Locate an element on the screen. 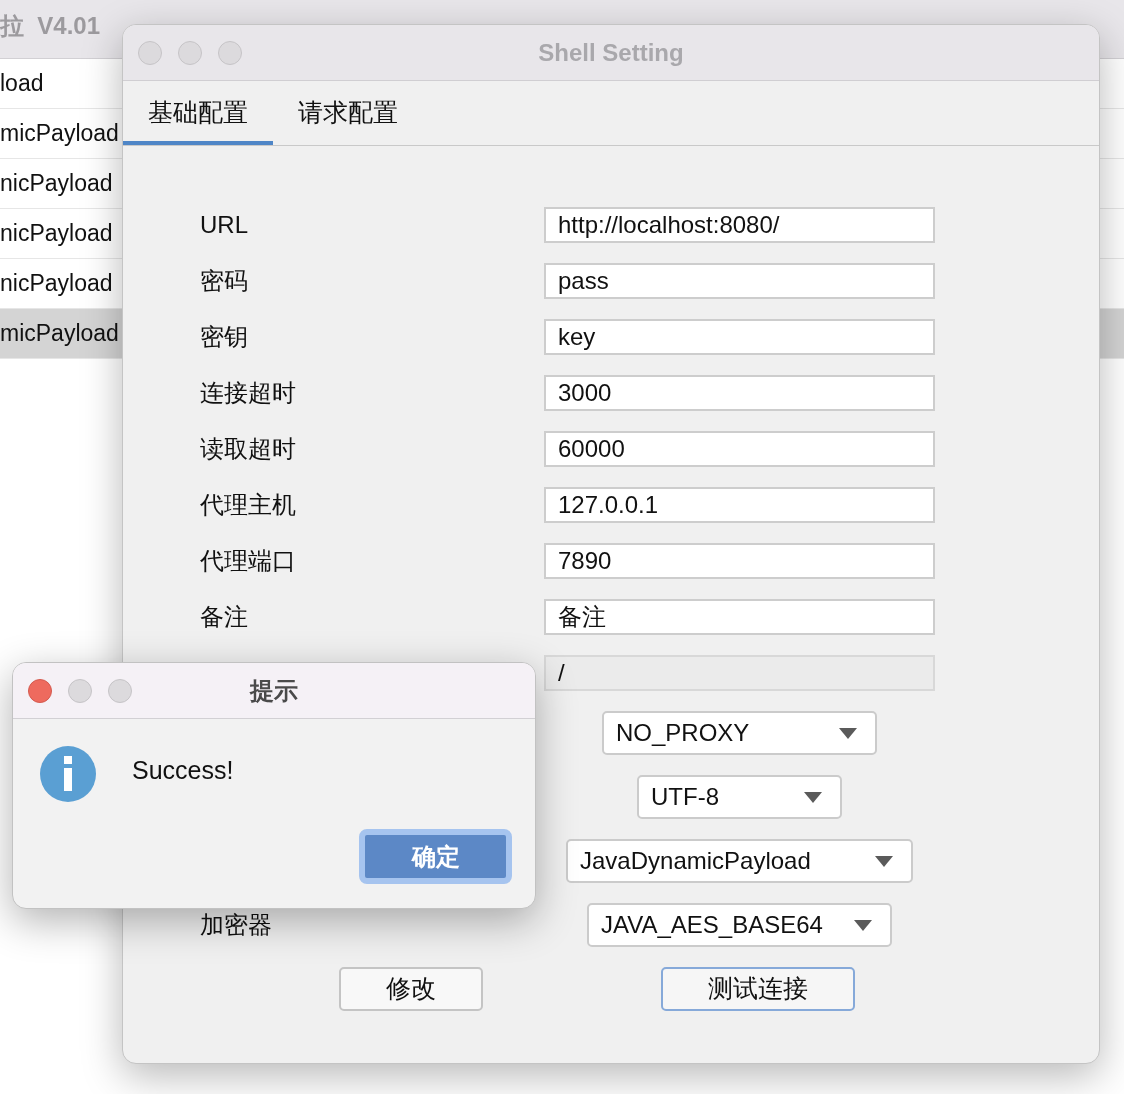  field-label: 备注 is located at coordinates (224, 617).